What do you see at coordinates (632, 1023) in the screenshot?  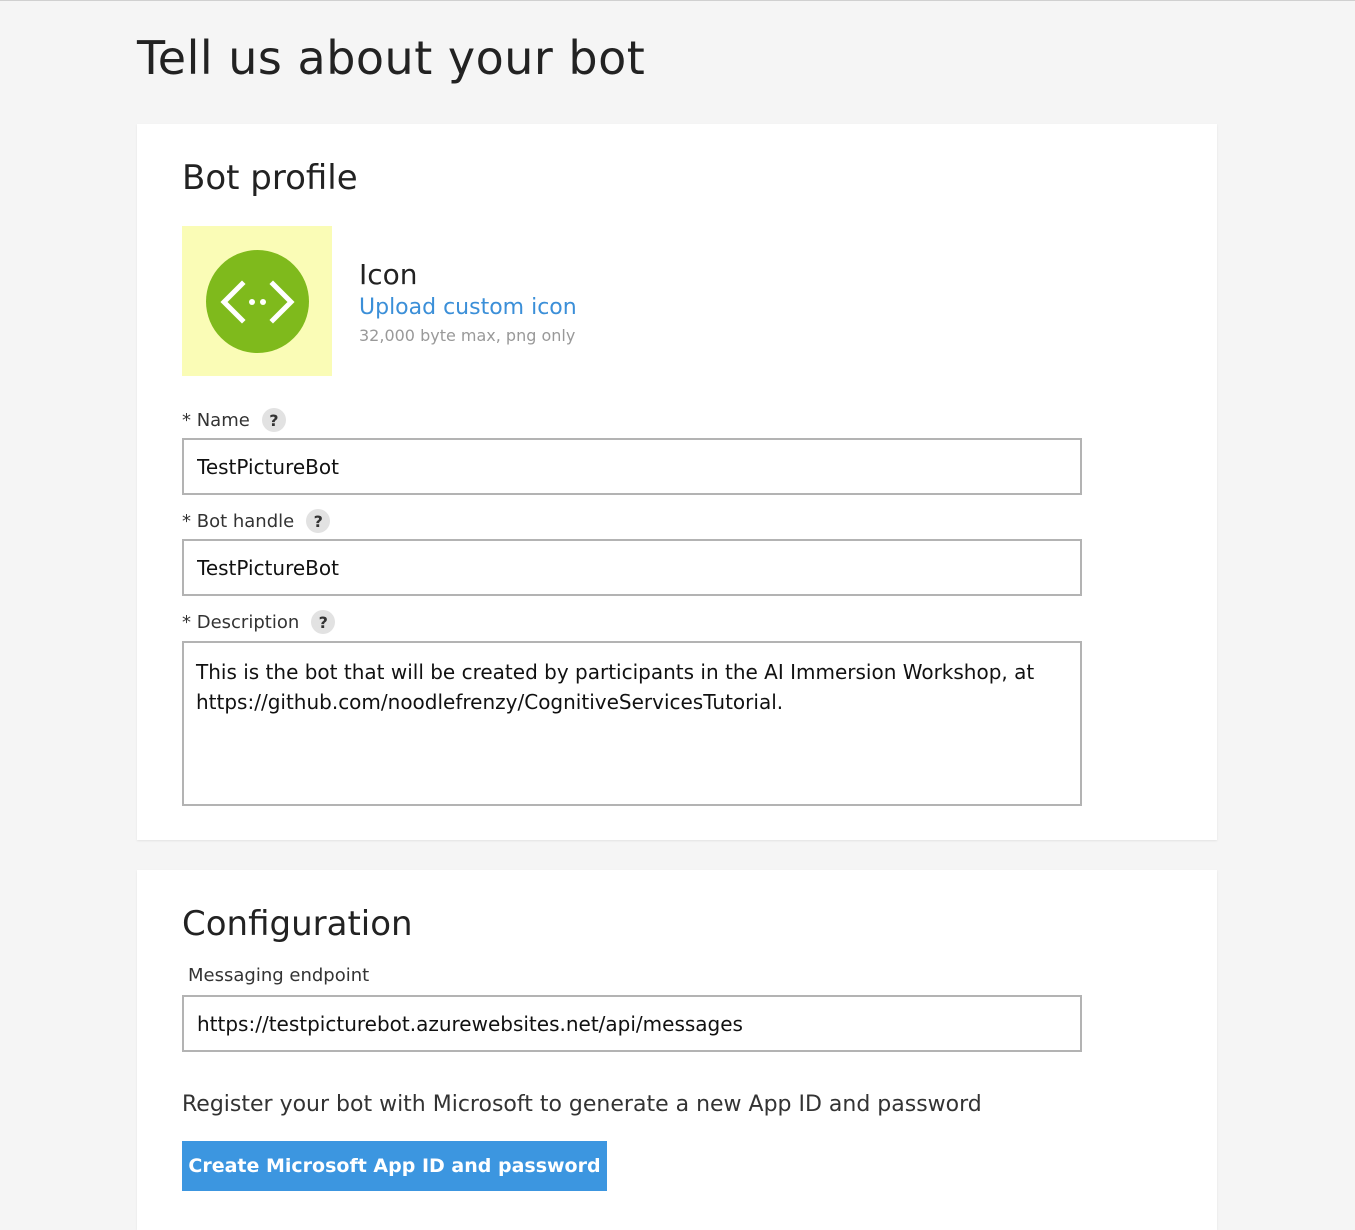 I see `messaging-endpoint-input` at bounding box center [632, 1023].